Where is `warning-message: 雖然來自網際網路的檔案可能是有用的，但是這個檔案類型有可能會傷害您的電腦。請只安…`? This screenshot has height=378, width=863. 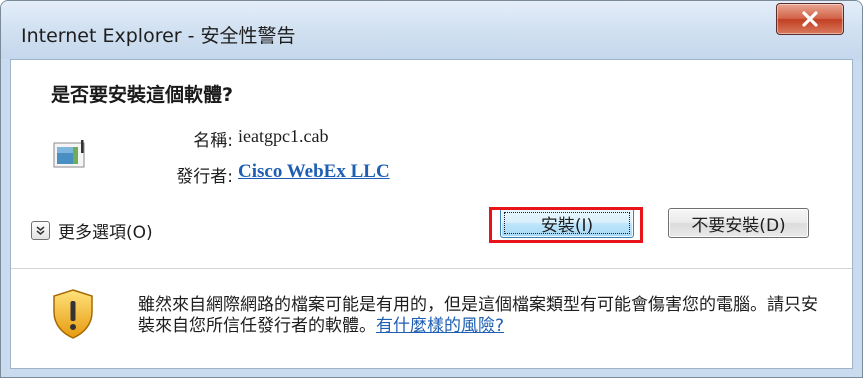 warning-message: 雖然來自網際網路的檔案可能是有用的，但是這個檔案類型有可能會傷害您的電腦。請只安… is located at coordinates (483, 316).